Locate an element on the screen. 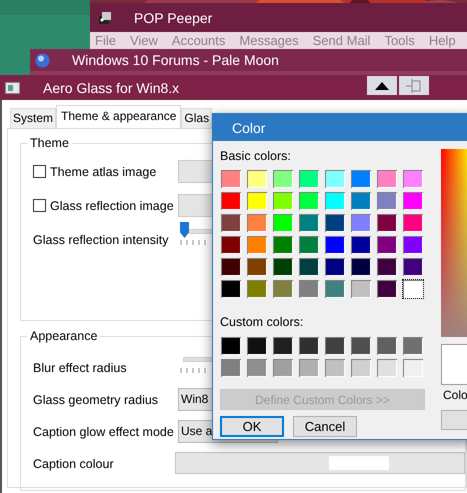  dialog-button: OK is located at coordinates (252, 426).